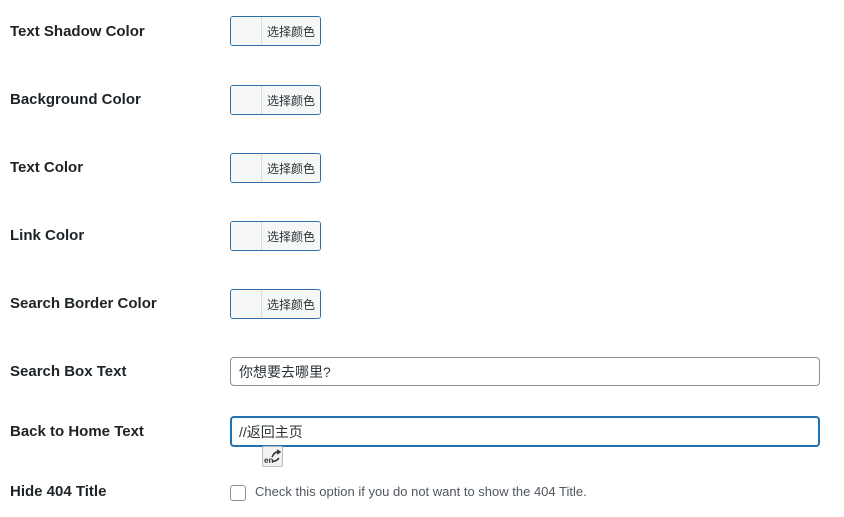 The height and width of the screenshot is (517, 844). What do you see at coordinates (68, 371) in the screenshot?
I see `search-box-text-label: Search Box Text` at bounding box center [68, 371].